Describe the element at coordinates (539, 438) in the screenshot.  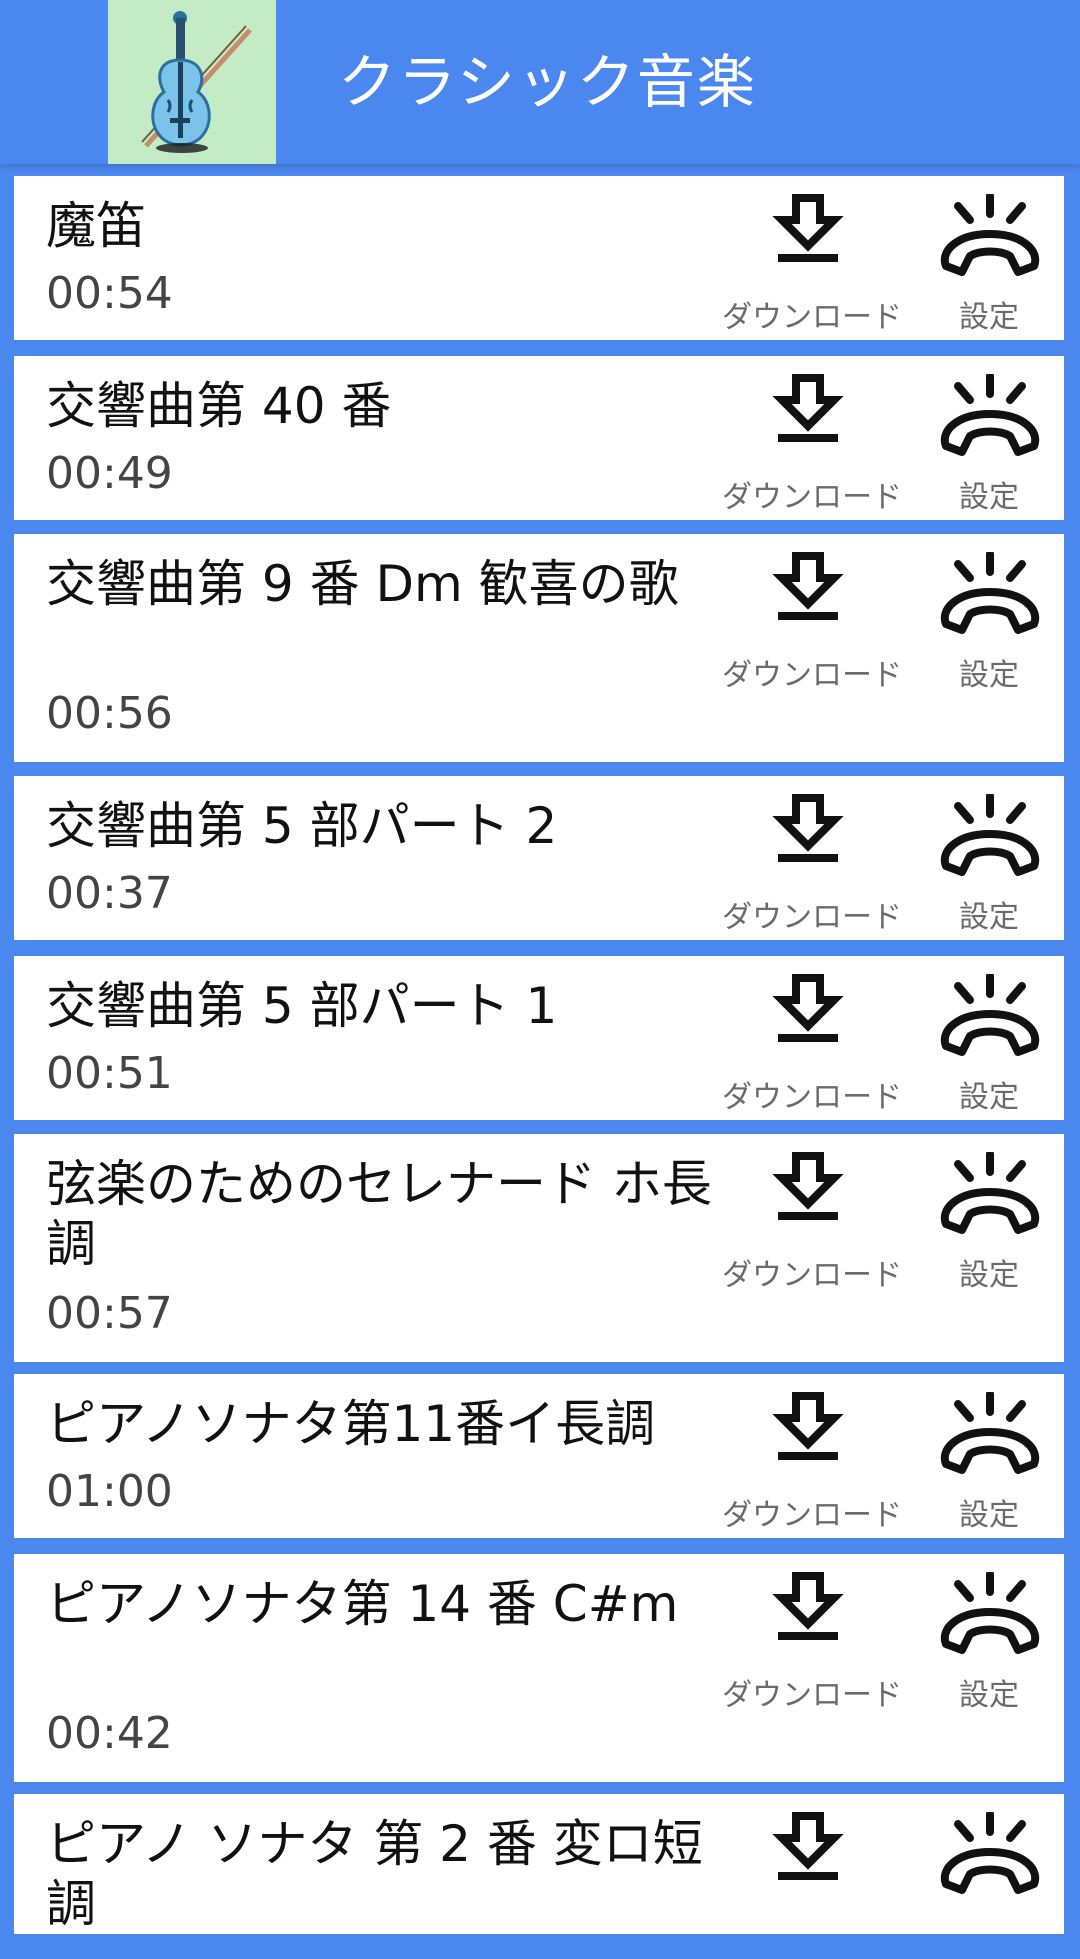
I see `song-row: 交響曲第 40 番 00:49 ダウンロード 設定` at that location.